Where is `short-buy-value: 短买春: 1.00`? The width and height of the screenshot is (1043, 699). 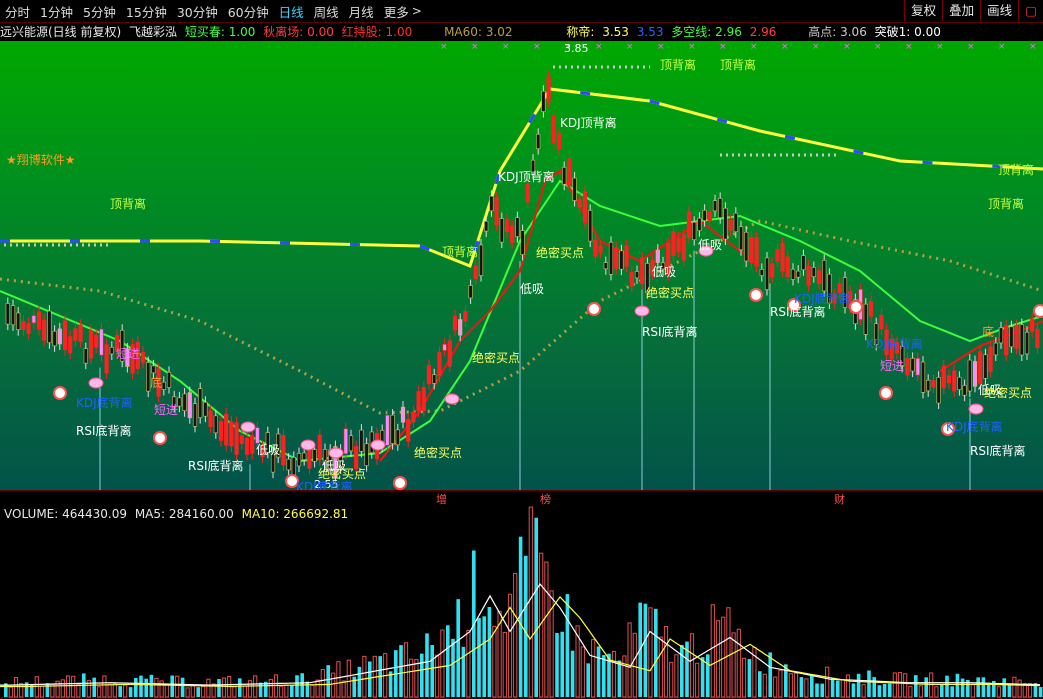 short-buy-value: 短买春: 1.00 is located at coordinates (220, 32).